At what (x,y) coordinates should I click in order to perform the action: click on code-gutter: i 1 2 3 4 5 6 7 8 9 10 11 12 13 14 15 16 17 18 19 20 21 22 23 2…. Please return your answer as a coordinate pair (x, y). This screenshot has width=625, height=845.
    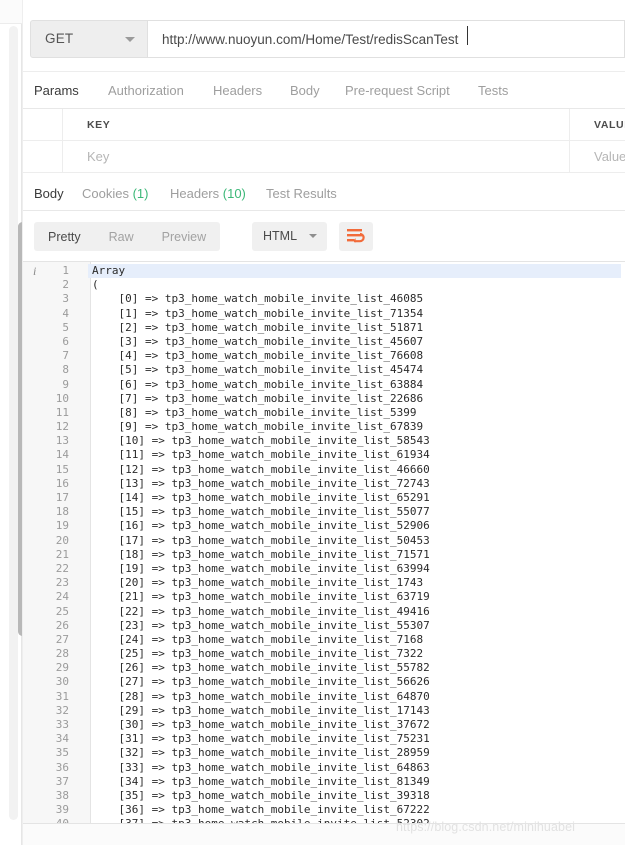
    Looking at the image, I should click on (57, 542).